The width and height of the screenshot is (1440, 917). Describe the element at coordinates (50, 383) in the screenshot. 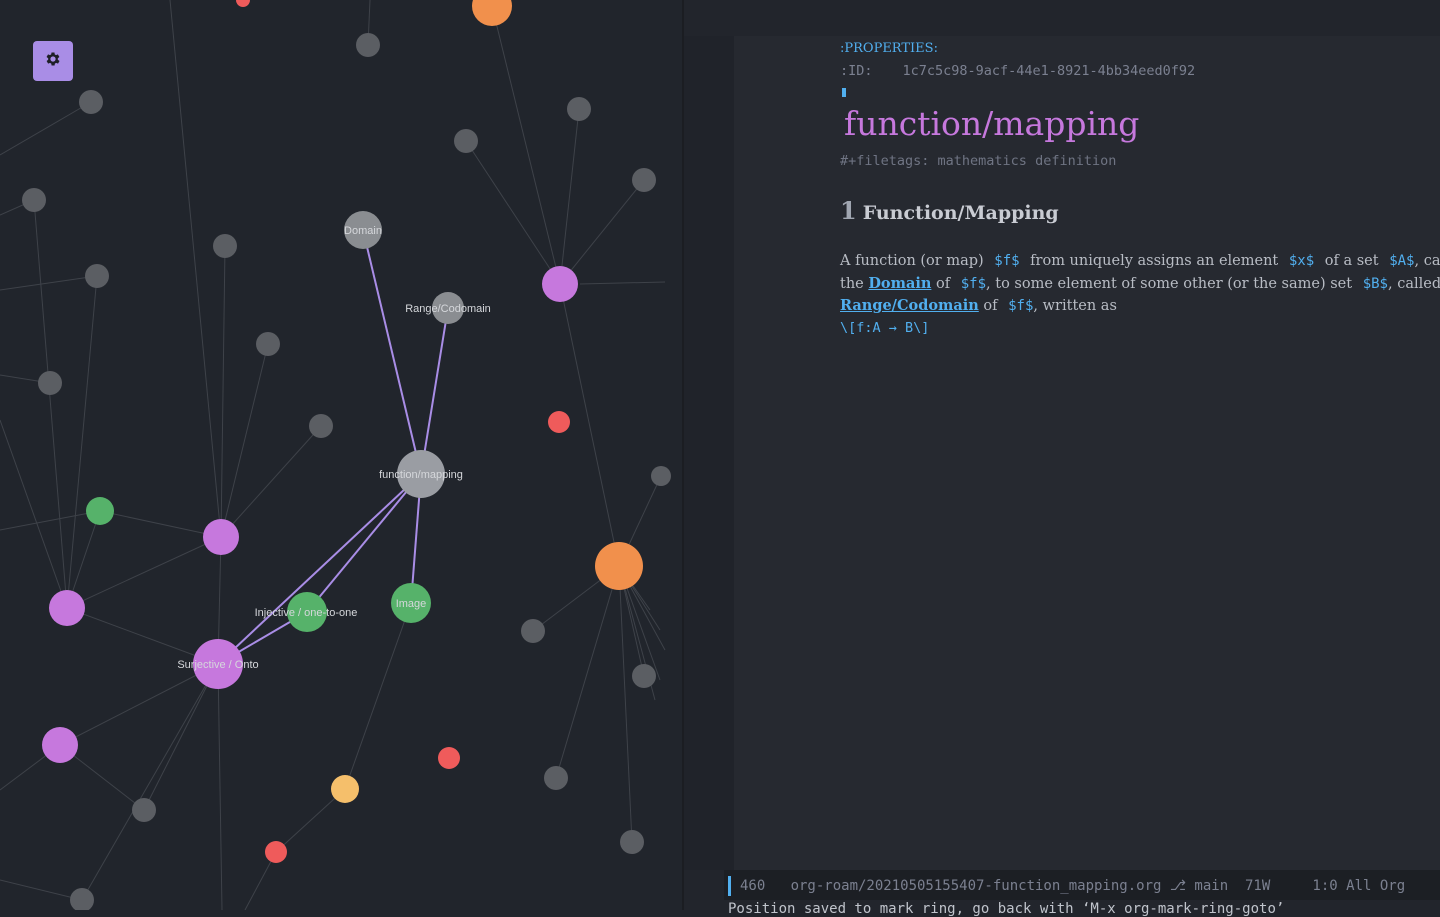

I see `graph-node-g10` at that location.